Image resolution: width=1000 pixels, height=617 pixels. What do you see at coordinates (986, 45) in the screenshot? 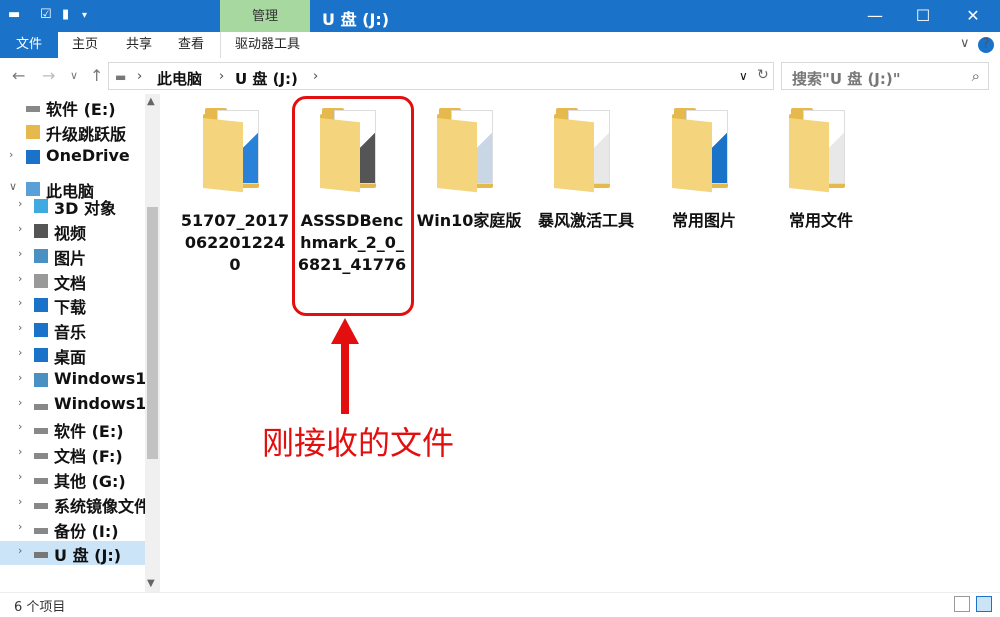
I see `help-icon: ?` at bounding box center [986, 45].